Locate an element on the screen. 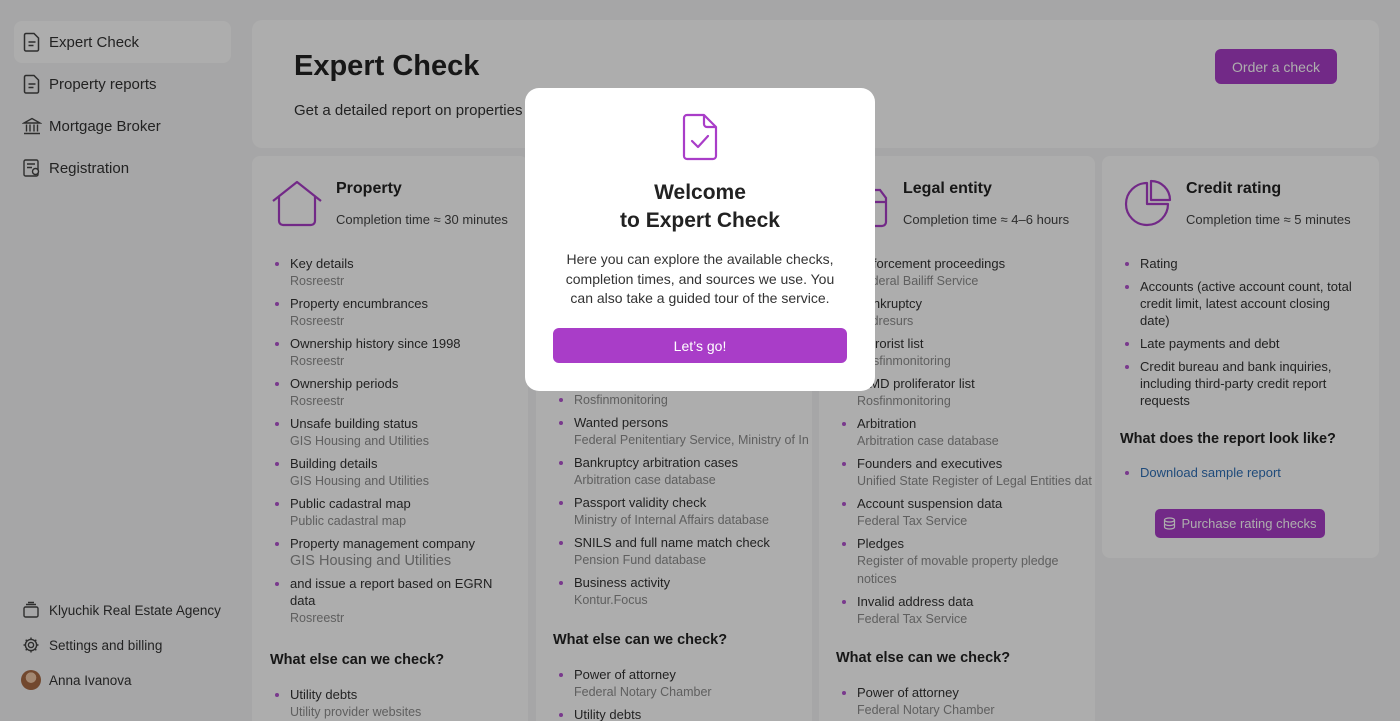 This screenshot has width=1400, height=721. modal-title: Welcome to Expert Check is located at coordinates (700, 207).